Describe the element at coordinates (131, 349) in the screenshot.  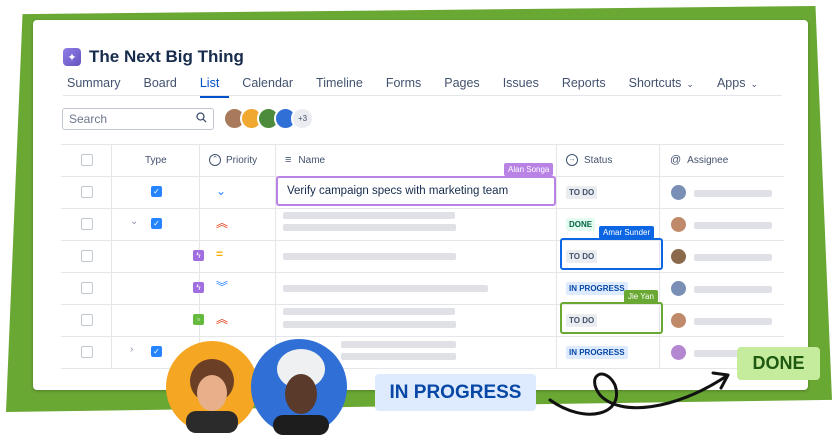
I see `chevron-right-icon: ›` at that location.